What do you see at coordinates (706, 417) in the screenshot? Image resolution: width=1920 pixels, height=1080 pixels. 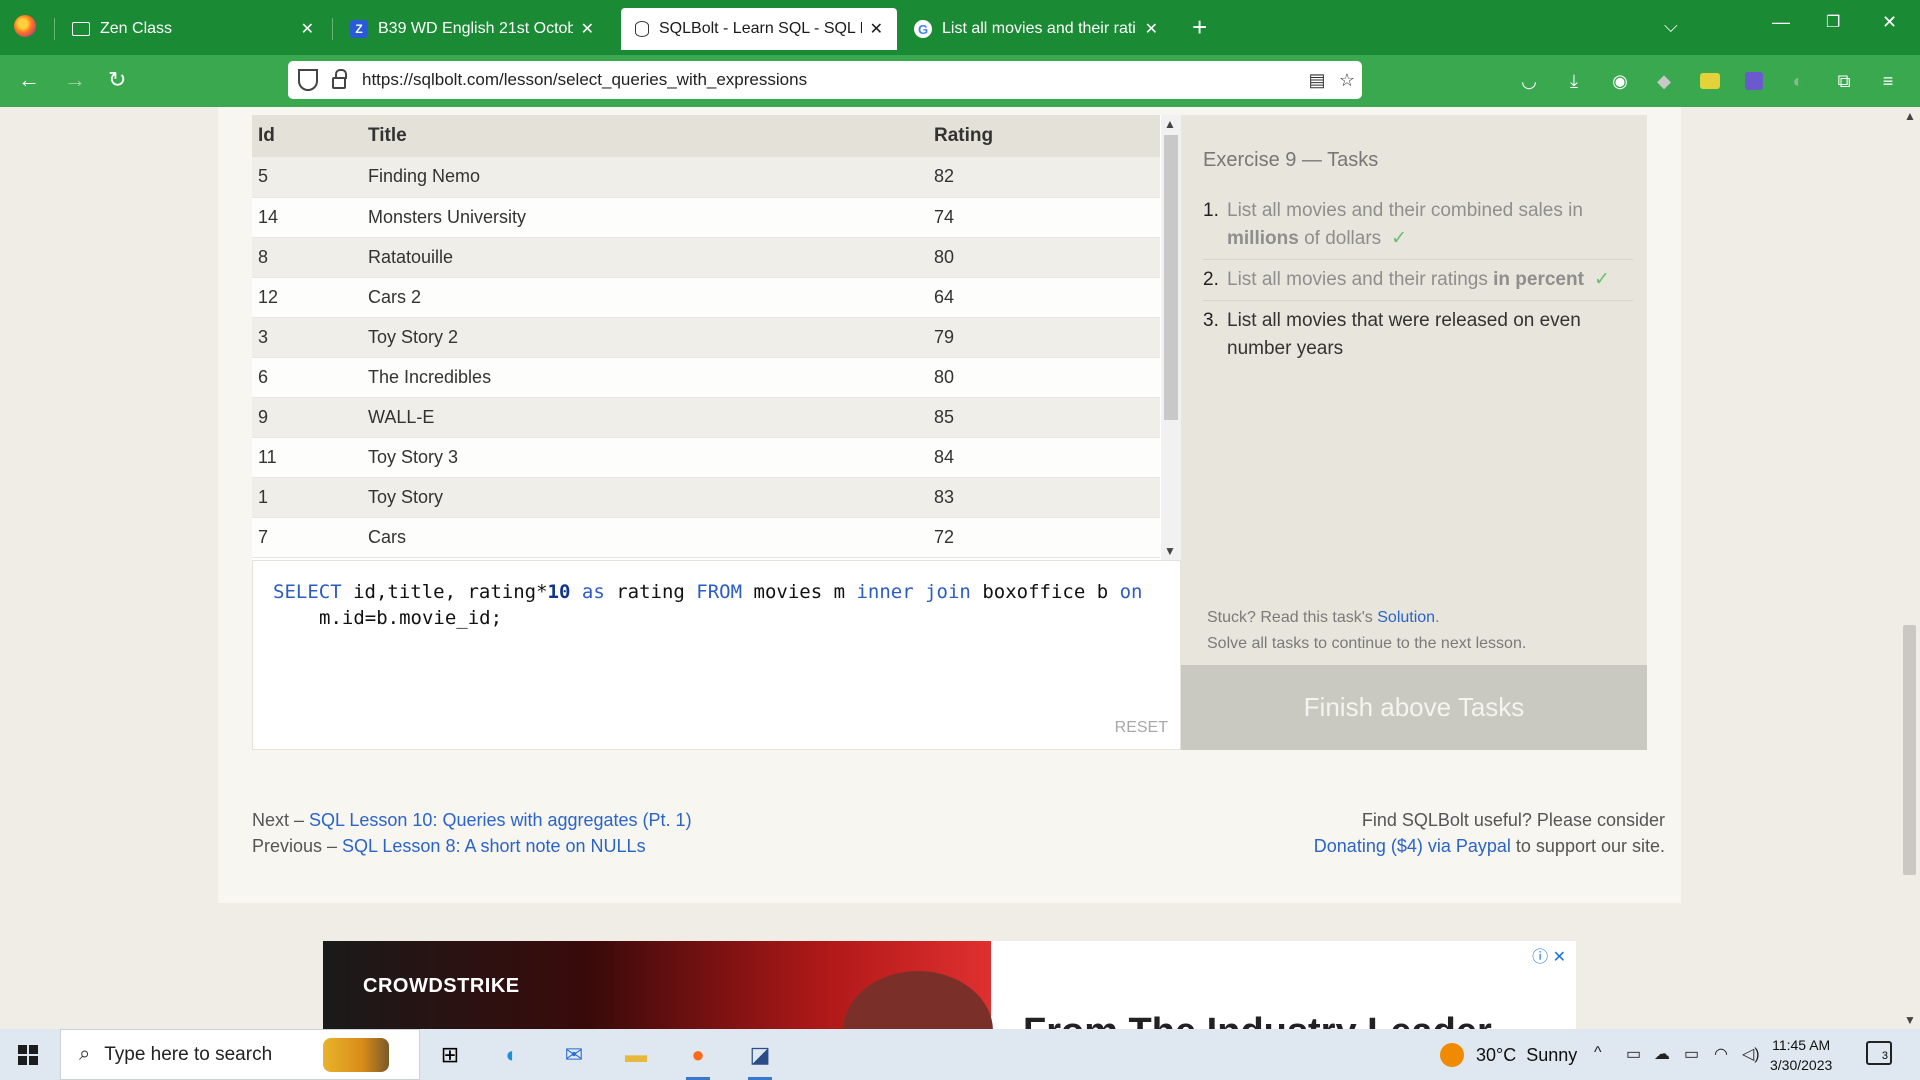 I see `table-row: 9 WALL-E 85` at bounding box center [706, 417].